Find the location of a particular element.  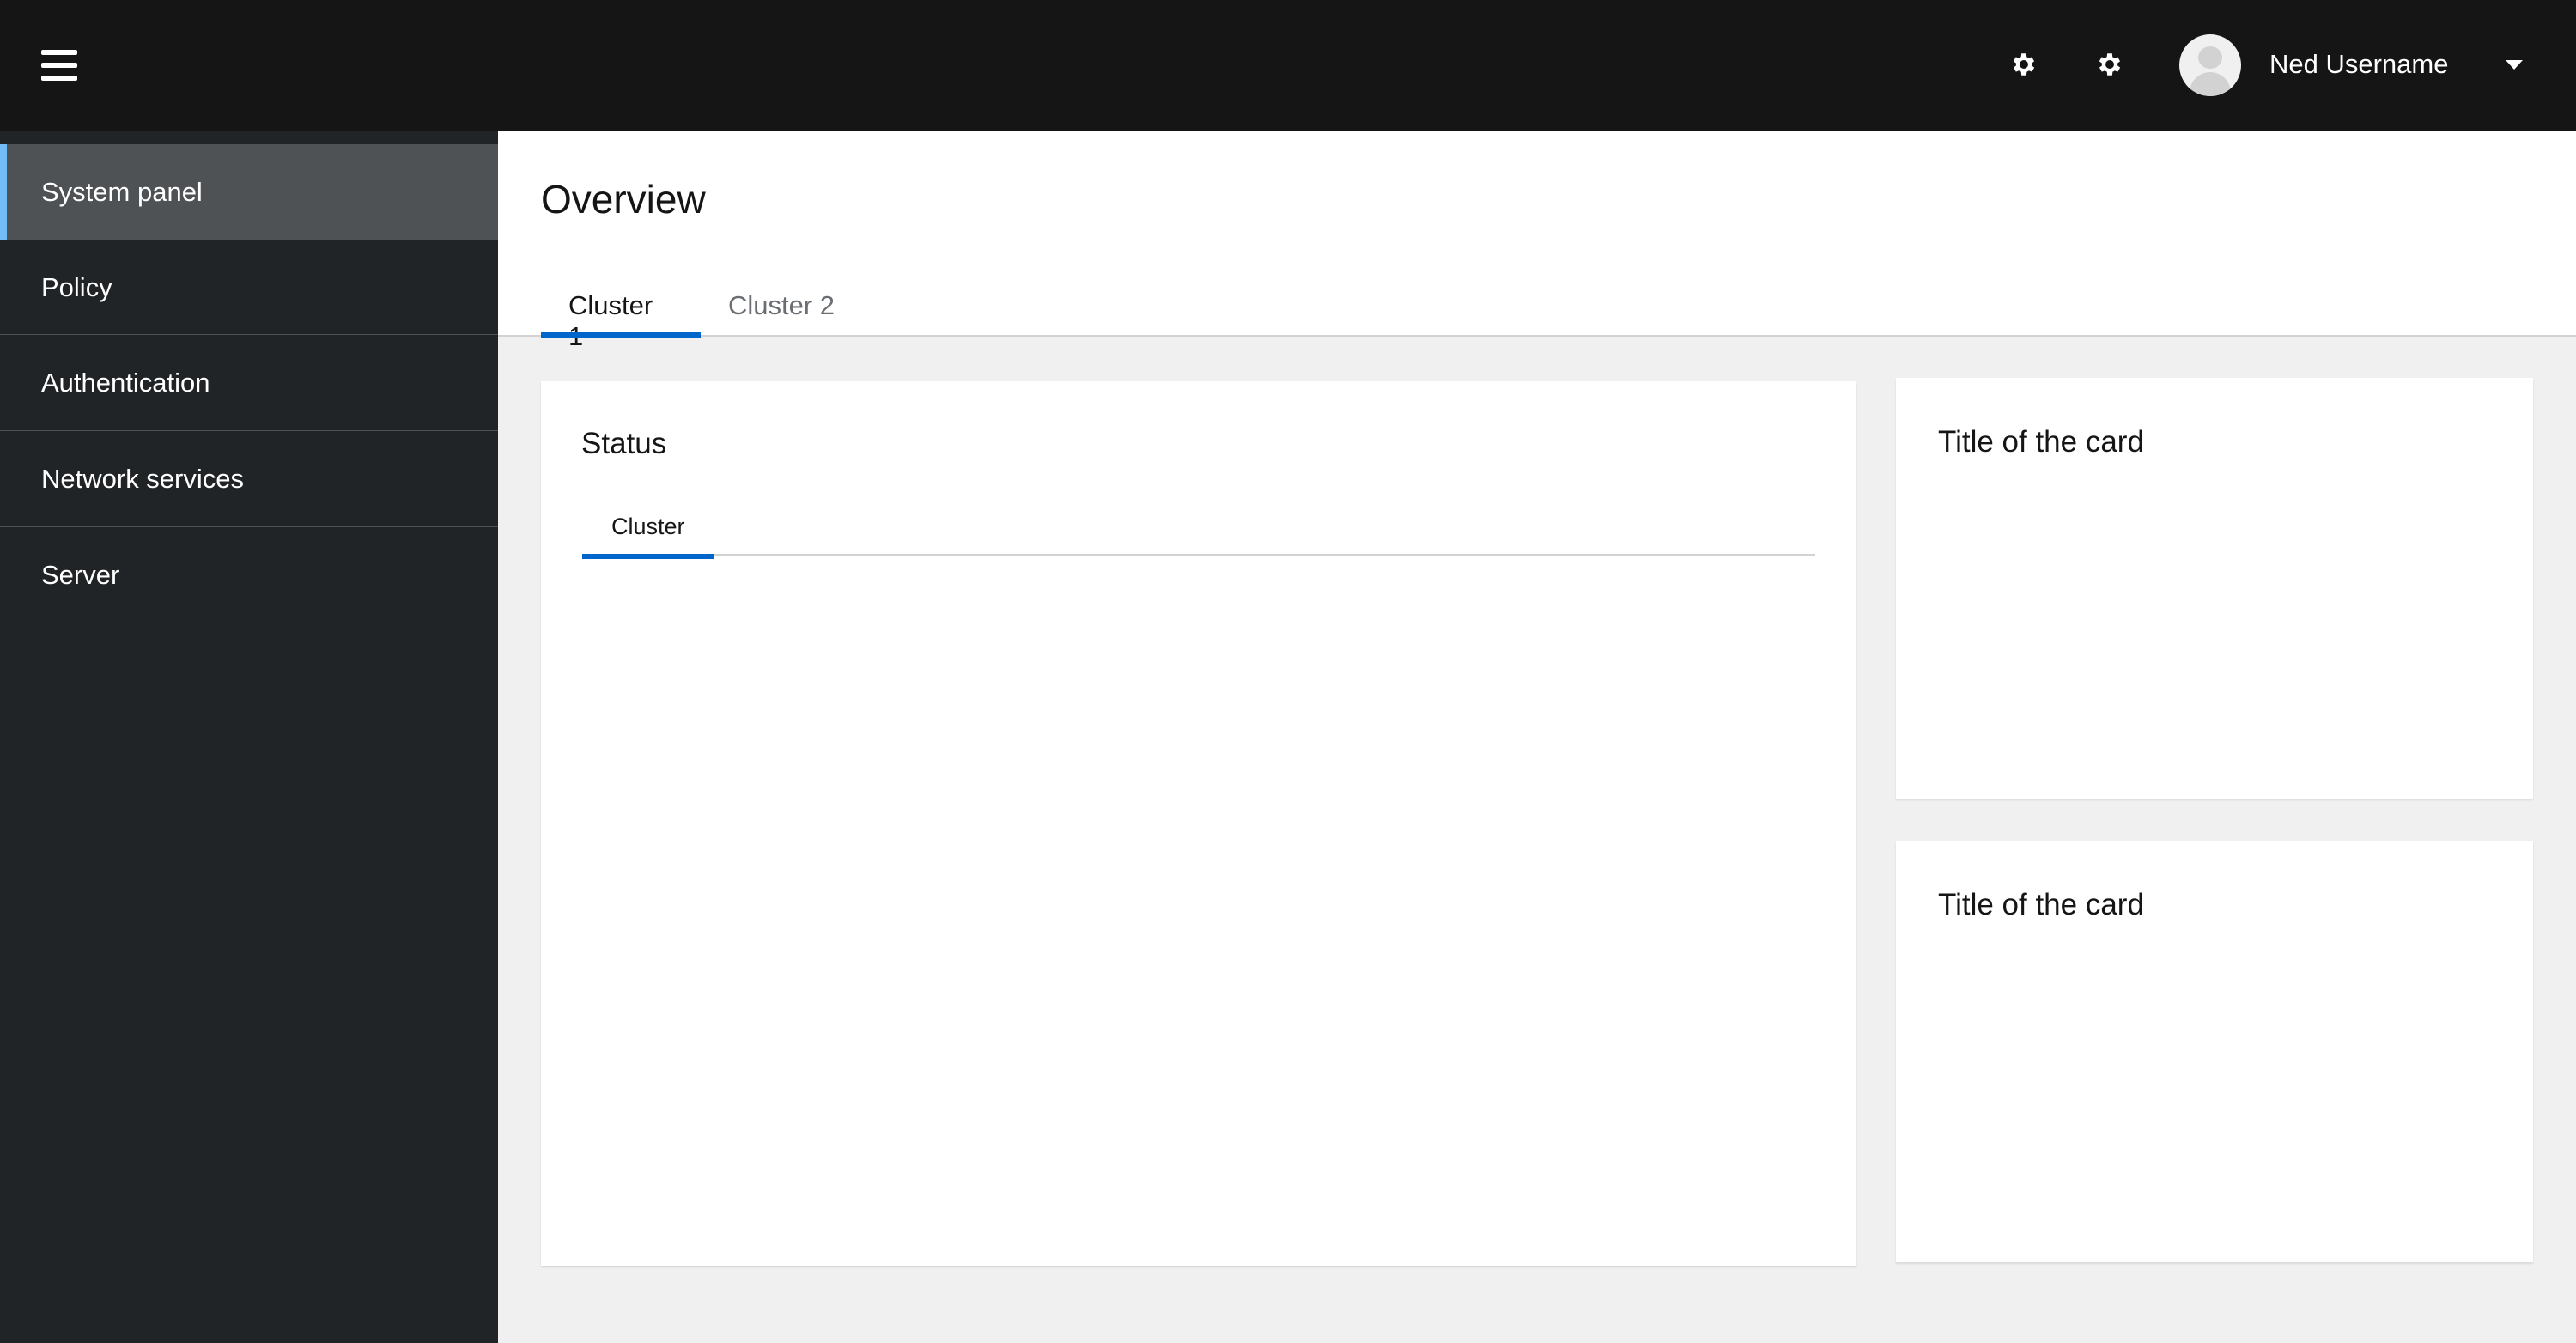

sidebar-item-label: Policy is located at coordinates (77, 287).